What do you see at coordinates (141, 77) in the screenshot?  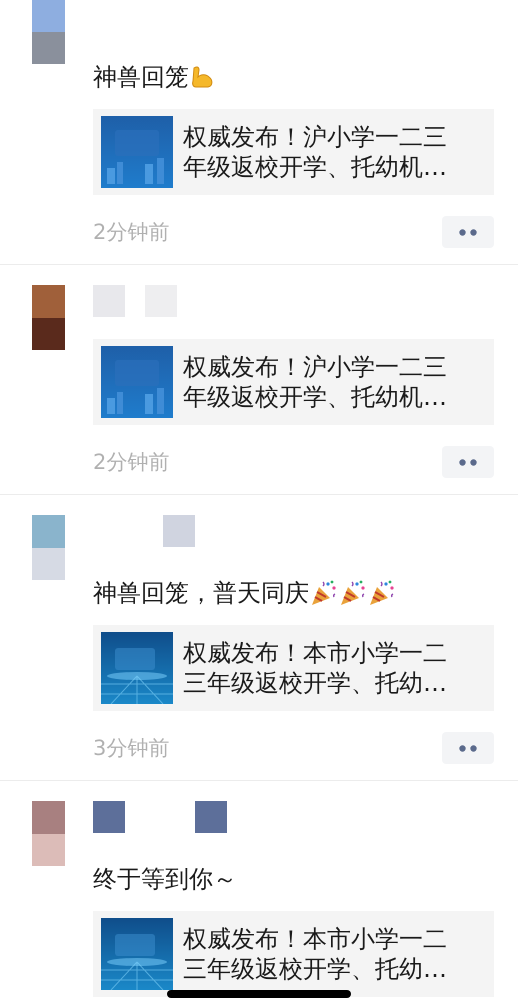 I see `post-text: 神兽回笼` at bounding box center [141, 77].